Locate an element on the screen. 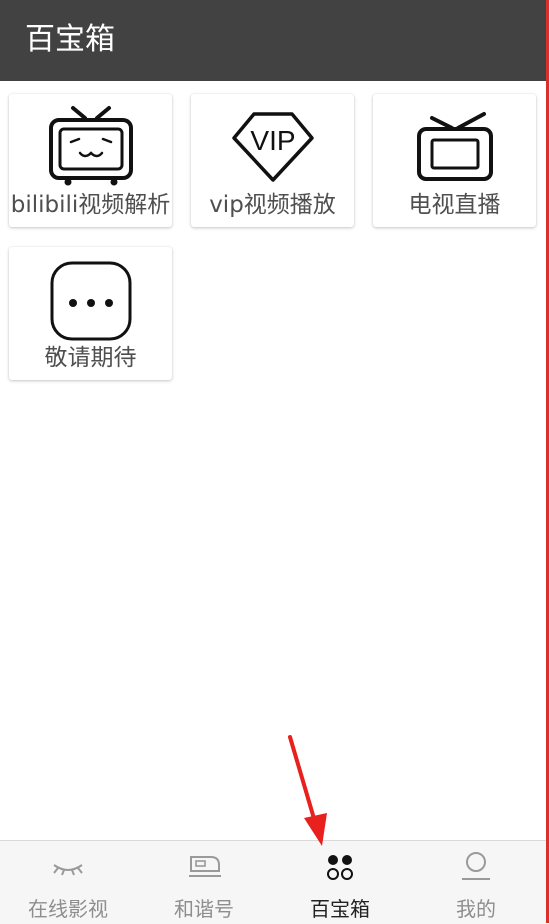 Image resolution: width=549 pixels, height=924 pixels. nav-tab-online-video: 在线影视 is located at coordinates (68, 882).